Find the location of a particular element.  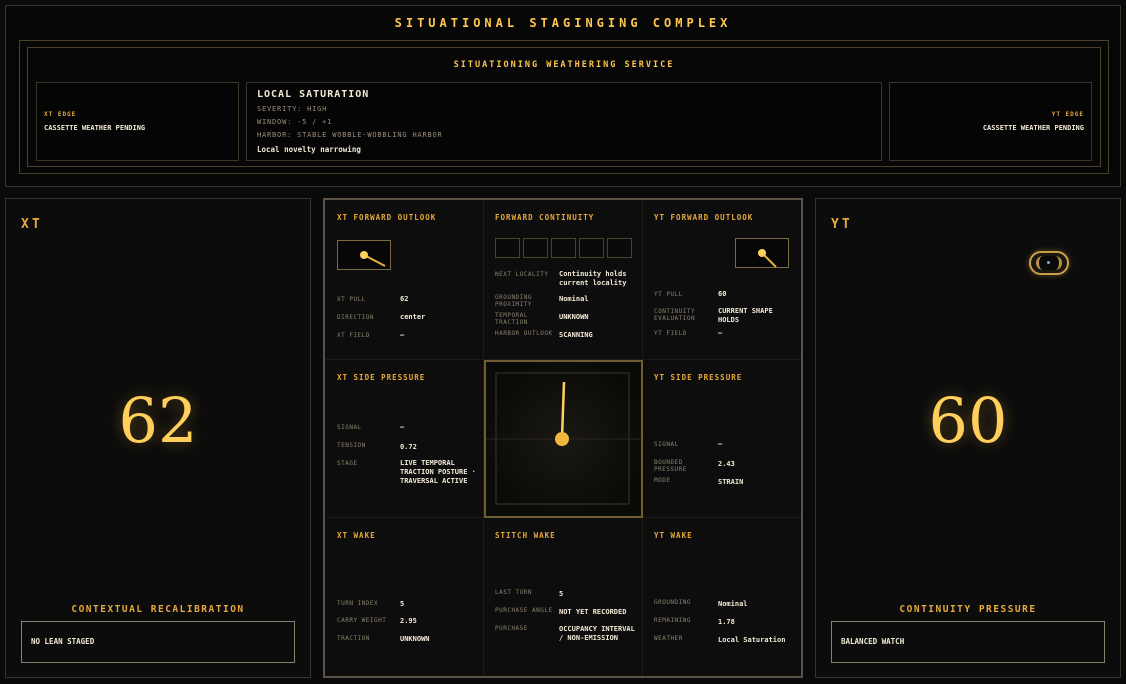

yt-pull-value: 60 is located at coordinates (722, 294).